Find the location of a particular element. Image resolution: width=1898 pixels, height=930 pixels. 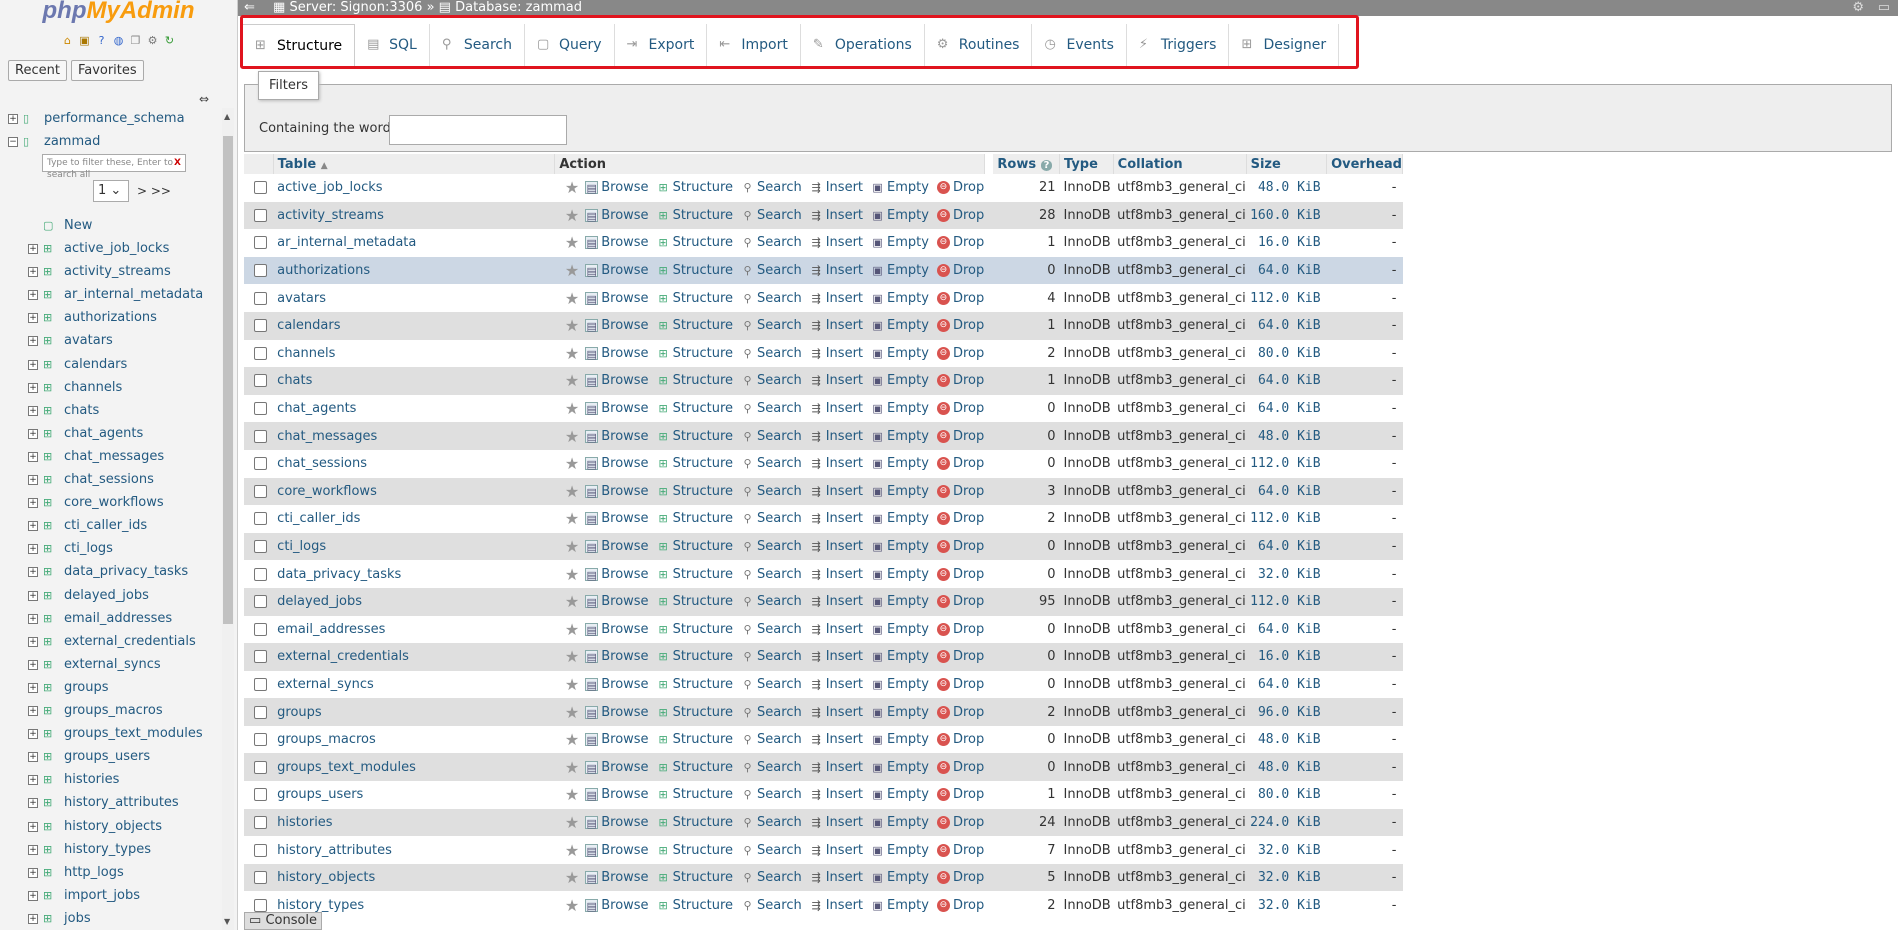

tree-label: cti_logs is located at coordinates (88, 549).